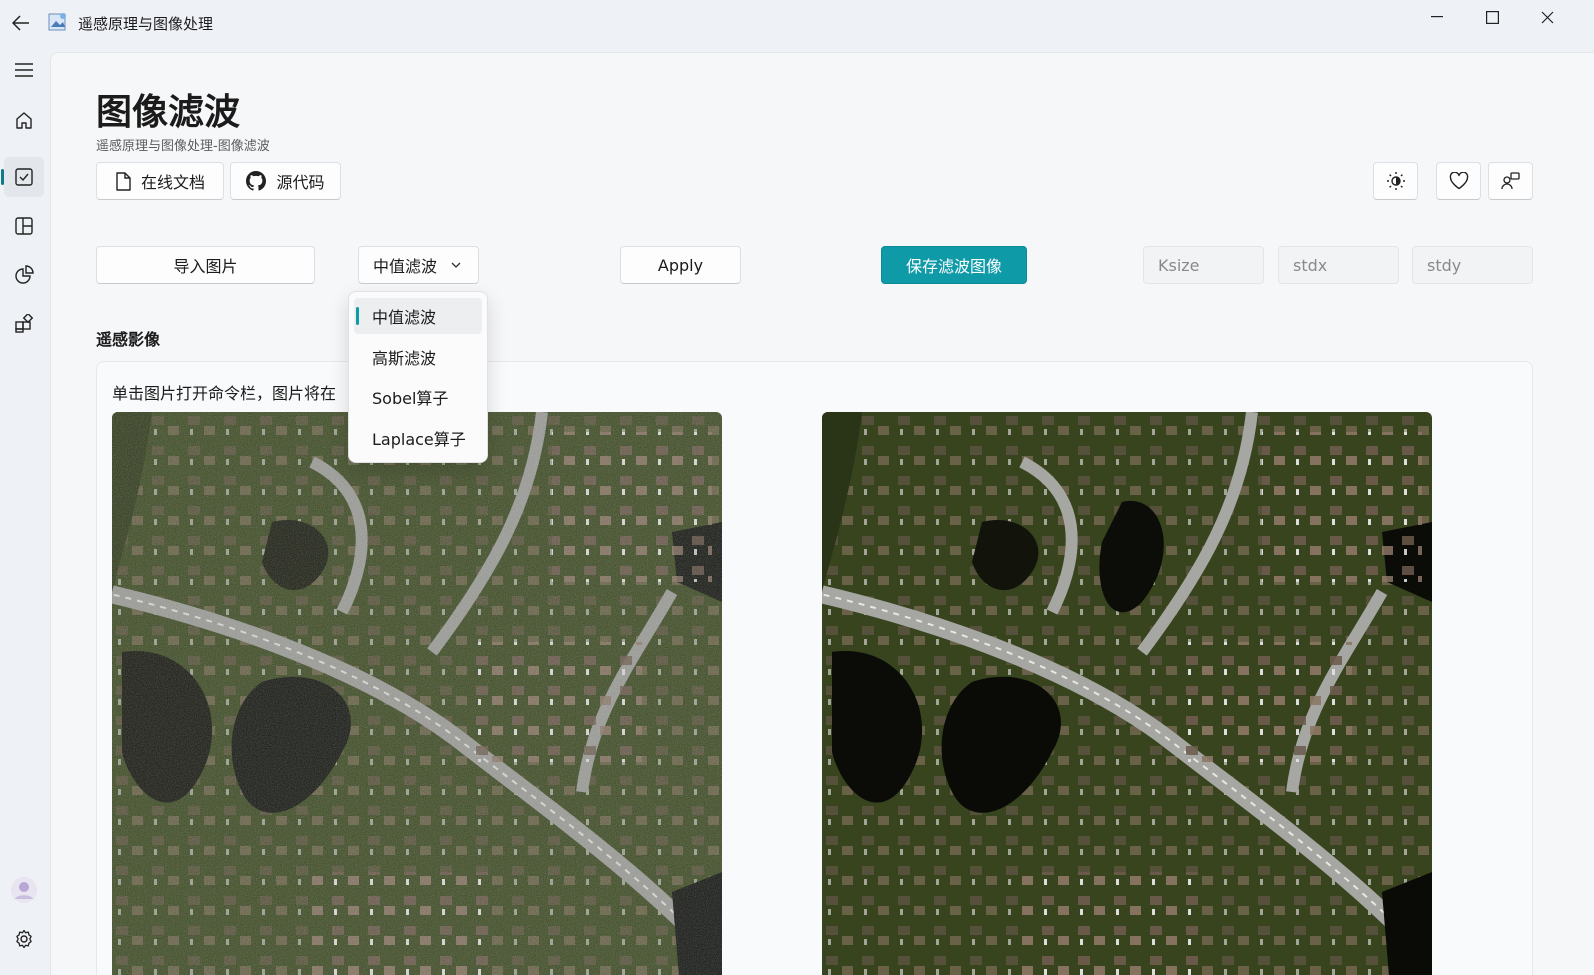 Image resolution: width=1594 pixels, height=975 pixels. I want to click on home-icon, so click(24, 120).